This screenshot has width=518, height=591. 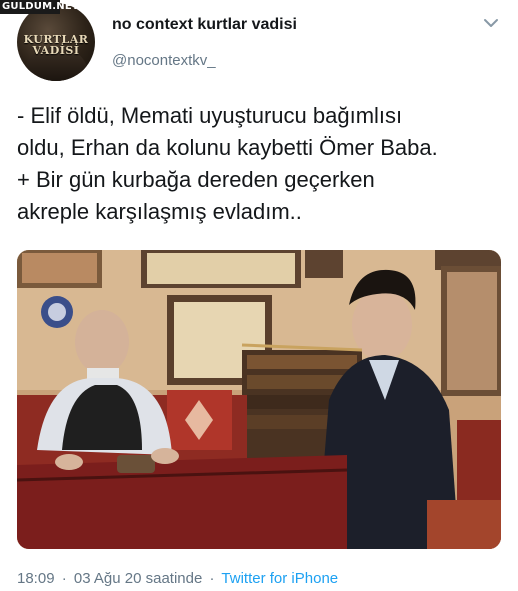 I want to click on tweet-date: 03 Ağu 20 saatinde, so click(x=138, y=578).